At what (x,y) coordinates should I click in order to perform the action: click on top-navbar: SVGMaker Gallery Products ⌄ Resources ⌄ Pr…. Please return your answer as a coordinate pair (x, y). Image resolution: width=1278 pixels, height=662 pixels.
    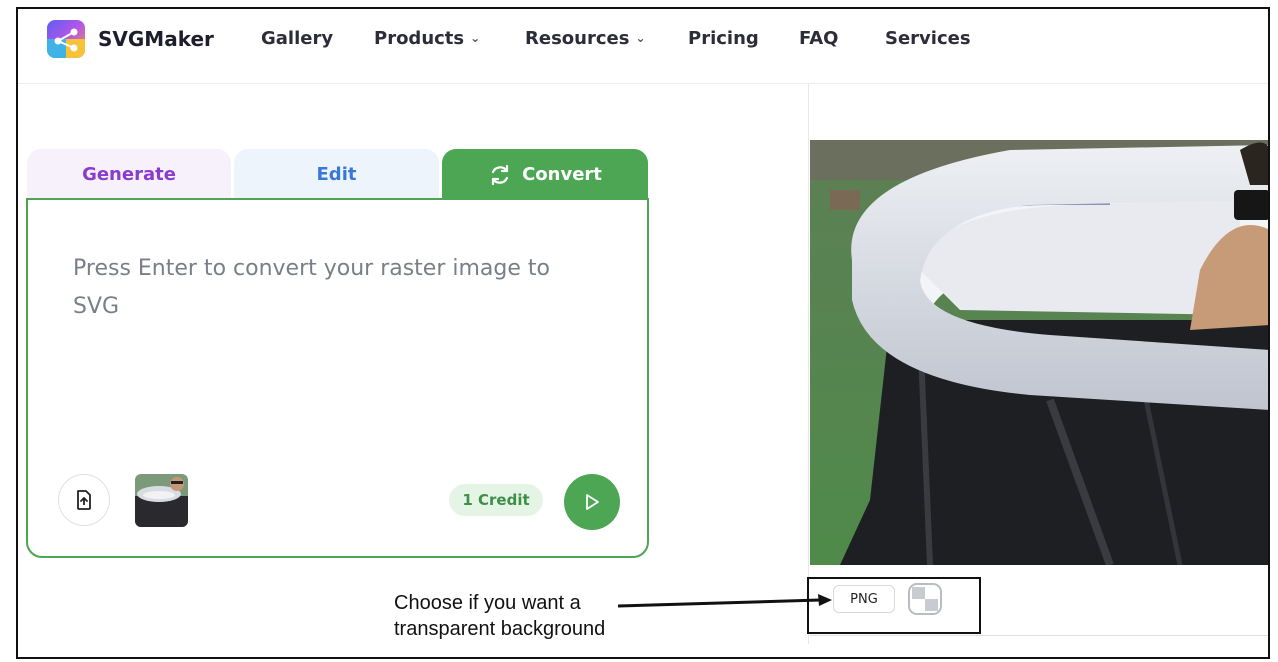
    Looking at the image, I should click on (643, 46).